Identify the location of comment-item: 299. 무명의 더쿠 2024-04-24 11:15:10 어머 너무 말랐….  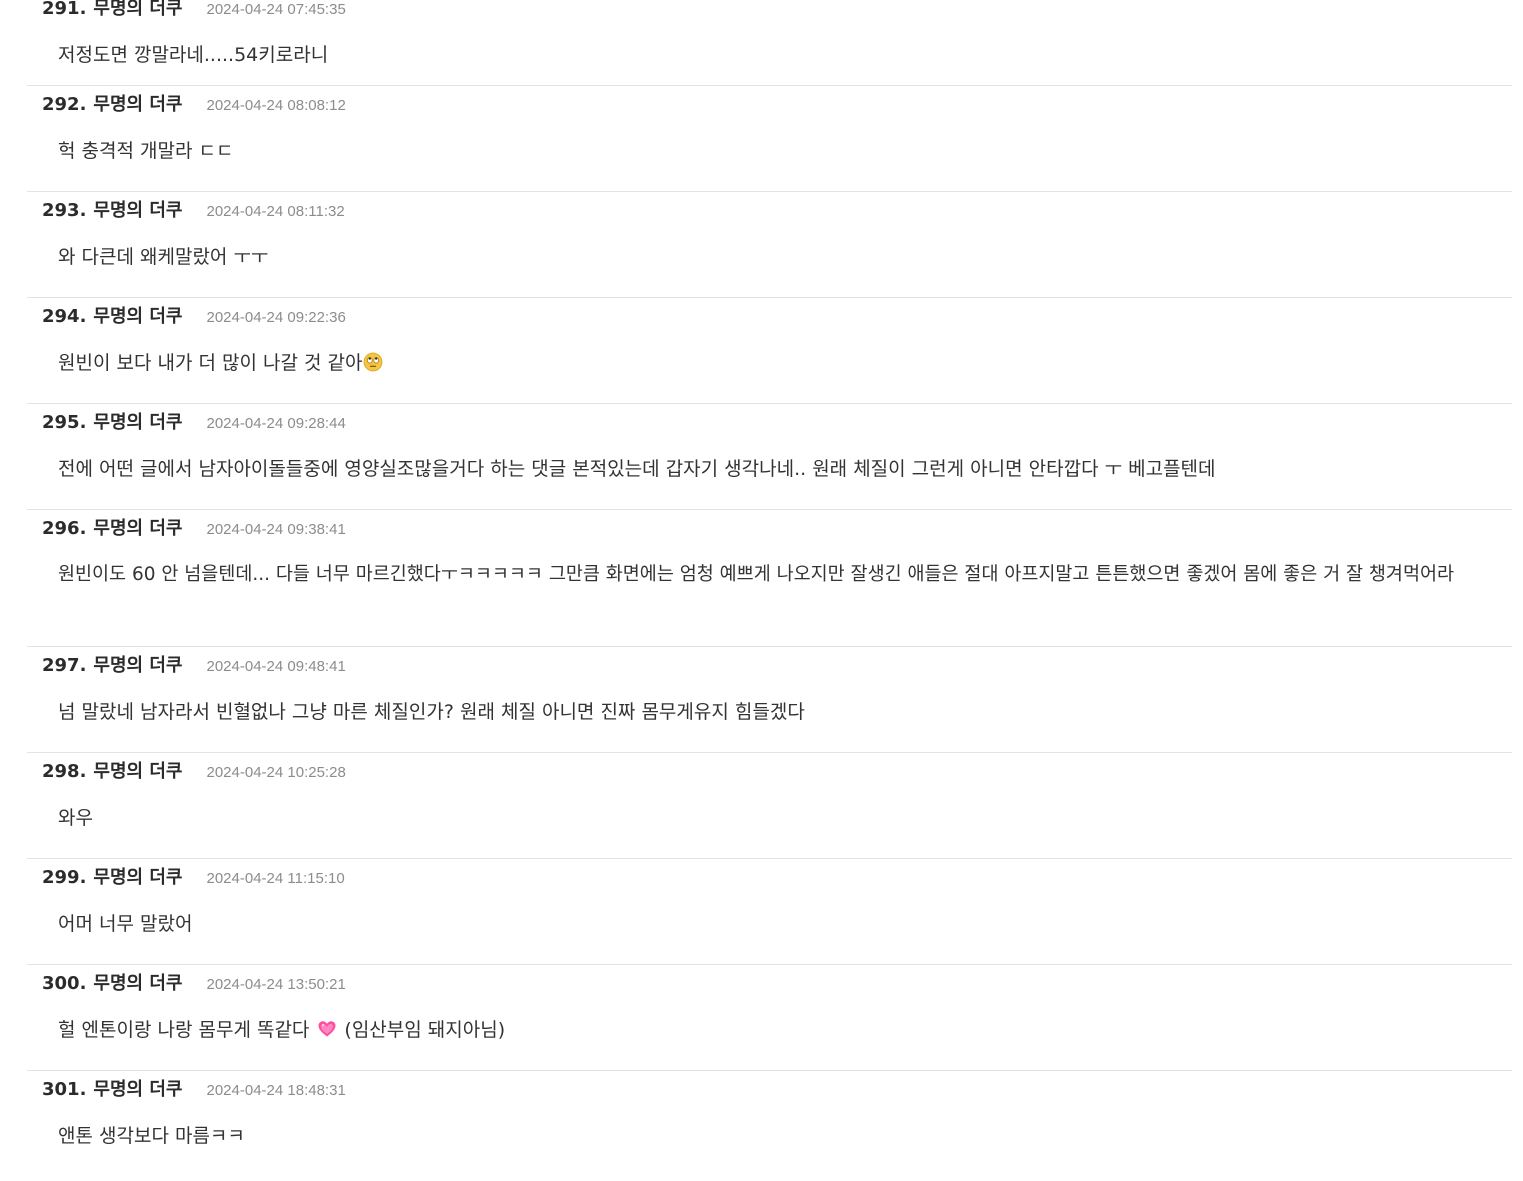
(769, 912).